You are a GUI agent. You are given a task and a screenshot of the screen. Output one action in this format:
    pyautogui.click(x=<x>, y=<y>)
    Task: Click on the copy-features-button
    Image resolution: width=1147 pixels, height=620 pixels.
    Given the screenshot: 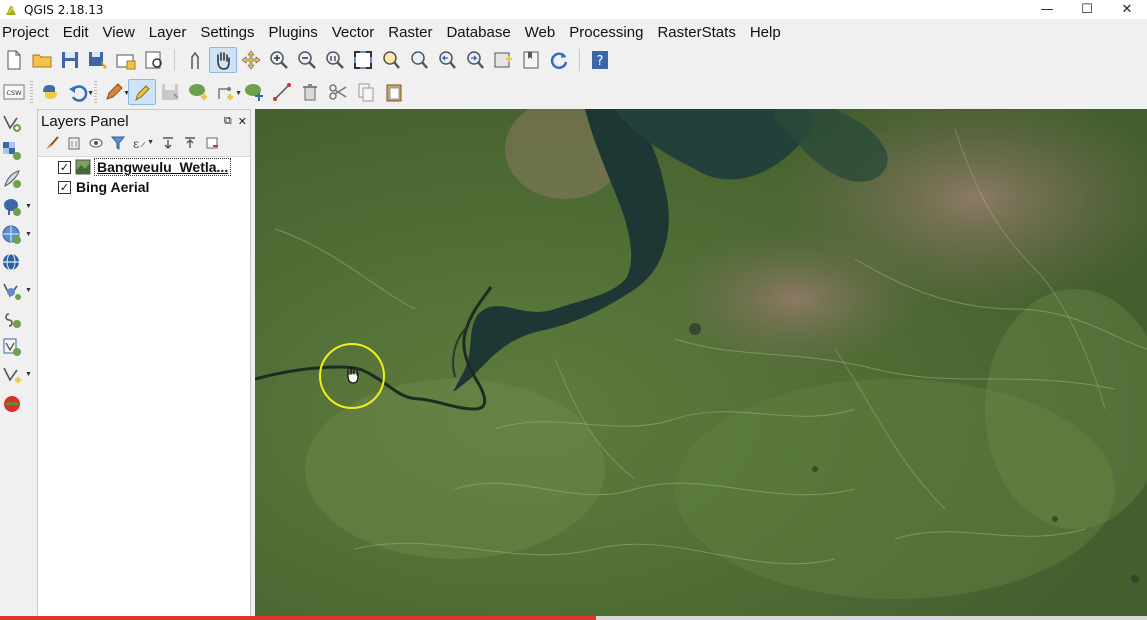 What is the action you would take?
    pyautogui.click(x=366, y=92)
    